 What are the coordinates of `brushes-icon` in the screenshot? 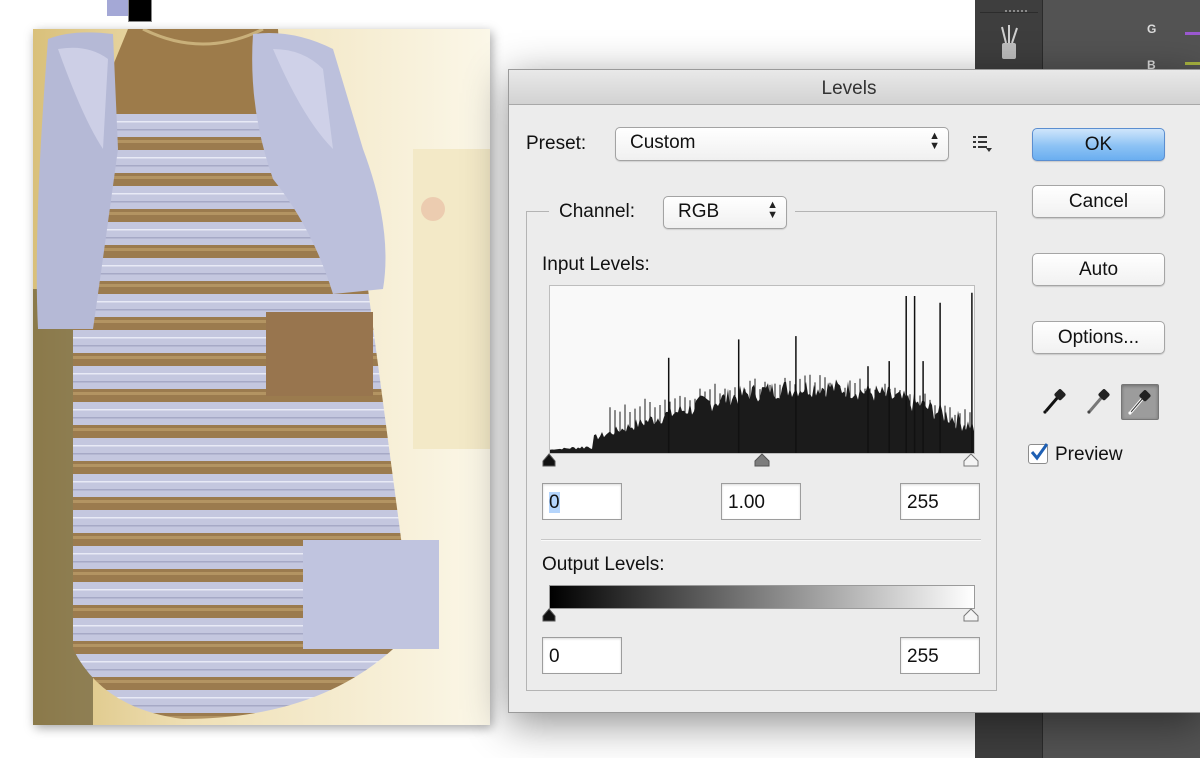 It's located at (1009, 42).